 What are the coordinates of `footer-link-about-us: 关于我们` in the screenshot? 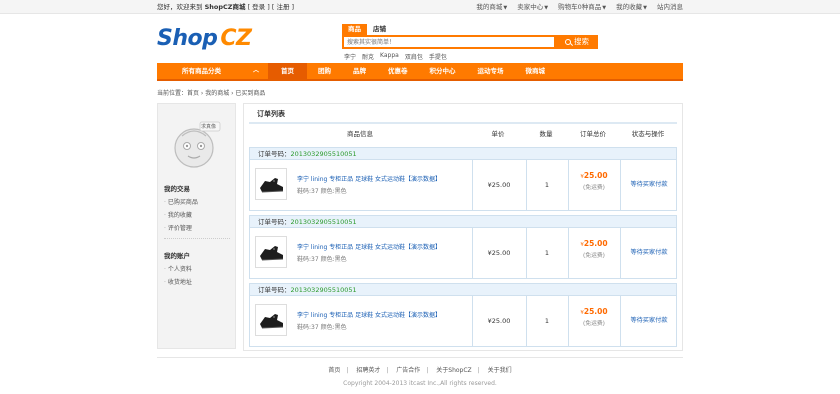 It's located at (500, 370).